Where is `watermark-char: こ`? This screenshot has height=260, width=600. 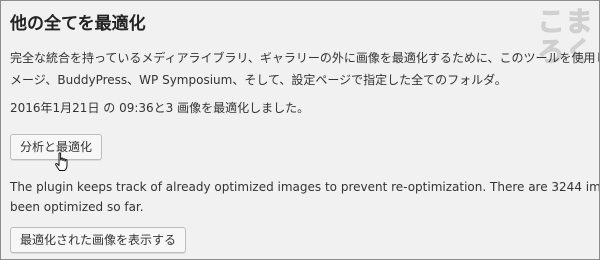 watermark-char: こ is located at coordinates (551, 22).